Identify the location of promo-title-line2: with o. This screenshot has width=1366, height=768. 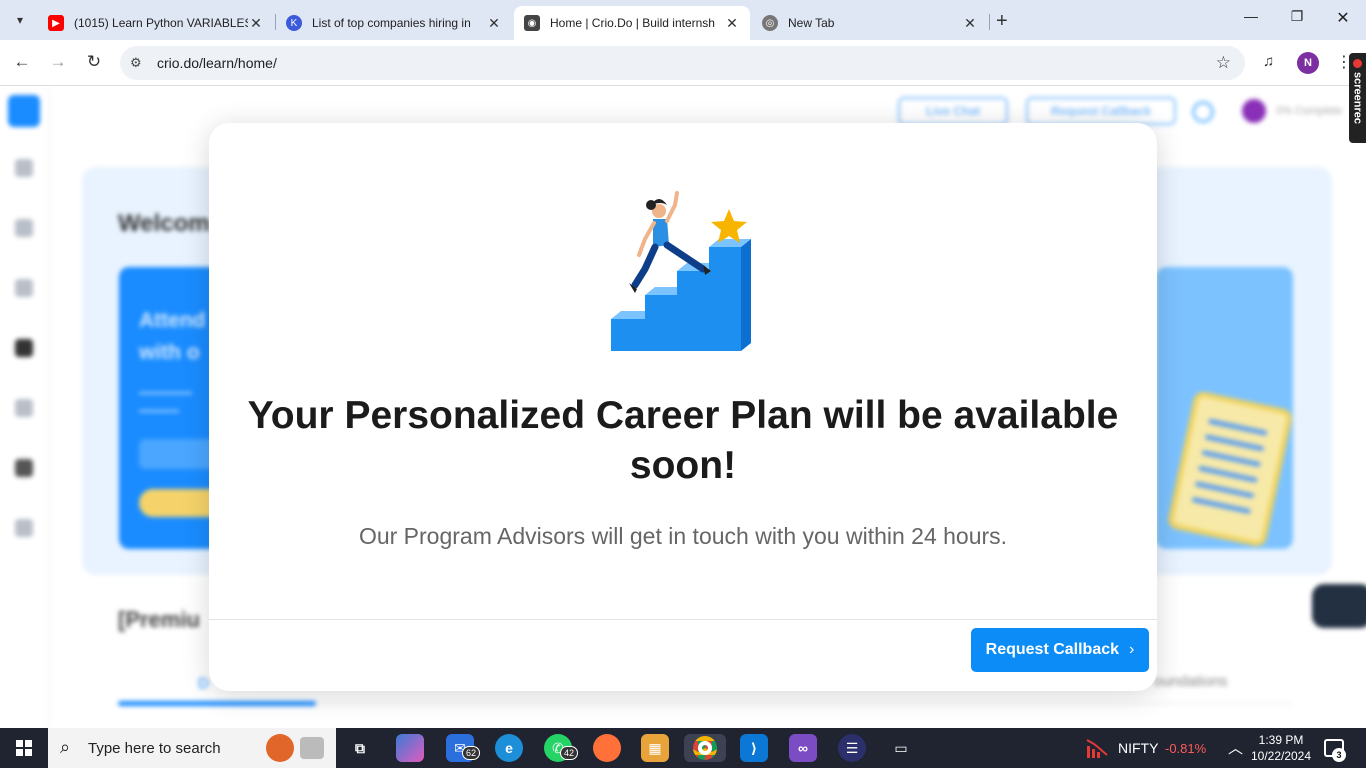
(169, 352).